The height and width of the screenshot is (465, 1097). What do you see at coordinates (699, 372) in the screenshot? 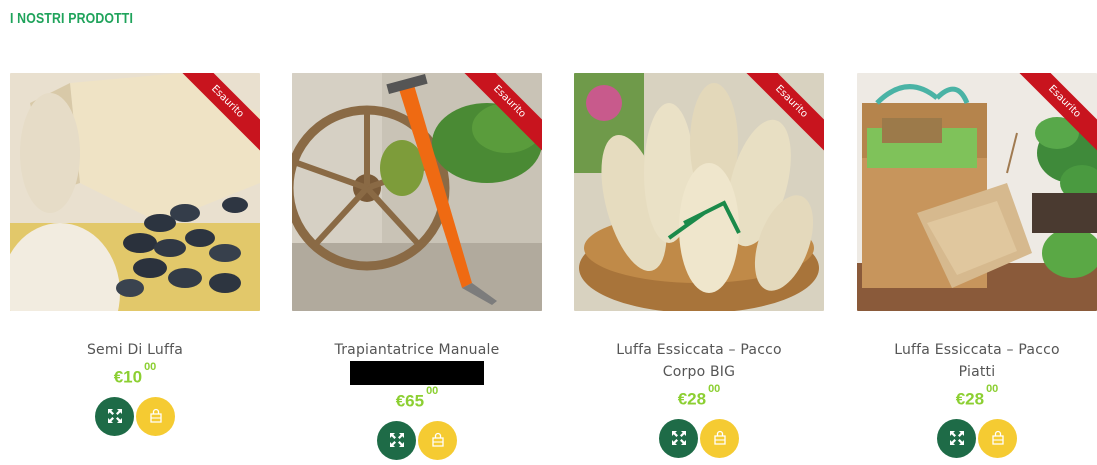
I see `product-name-line2: Corpo BIG` at bounding box center [699, 372].